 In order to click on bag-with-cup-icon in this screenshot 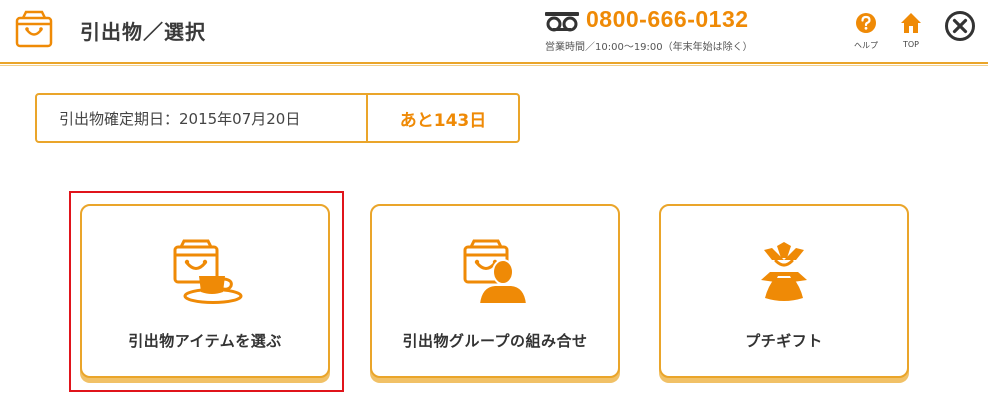, I will do `click(208, 271)`.